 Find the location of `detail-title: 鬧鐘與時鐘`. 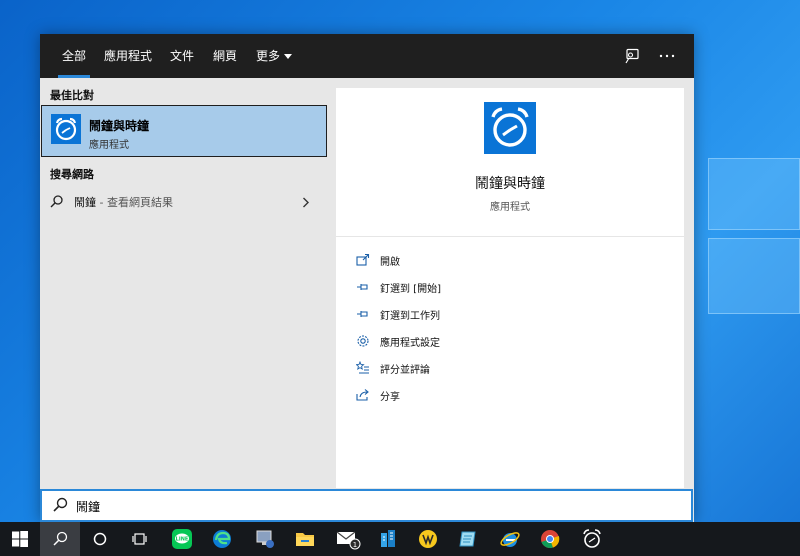

detail-title: 鬧鐘與時鐘 is located at coordinates (510, 184).